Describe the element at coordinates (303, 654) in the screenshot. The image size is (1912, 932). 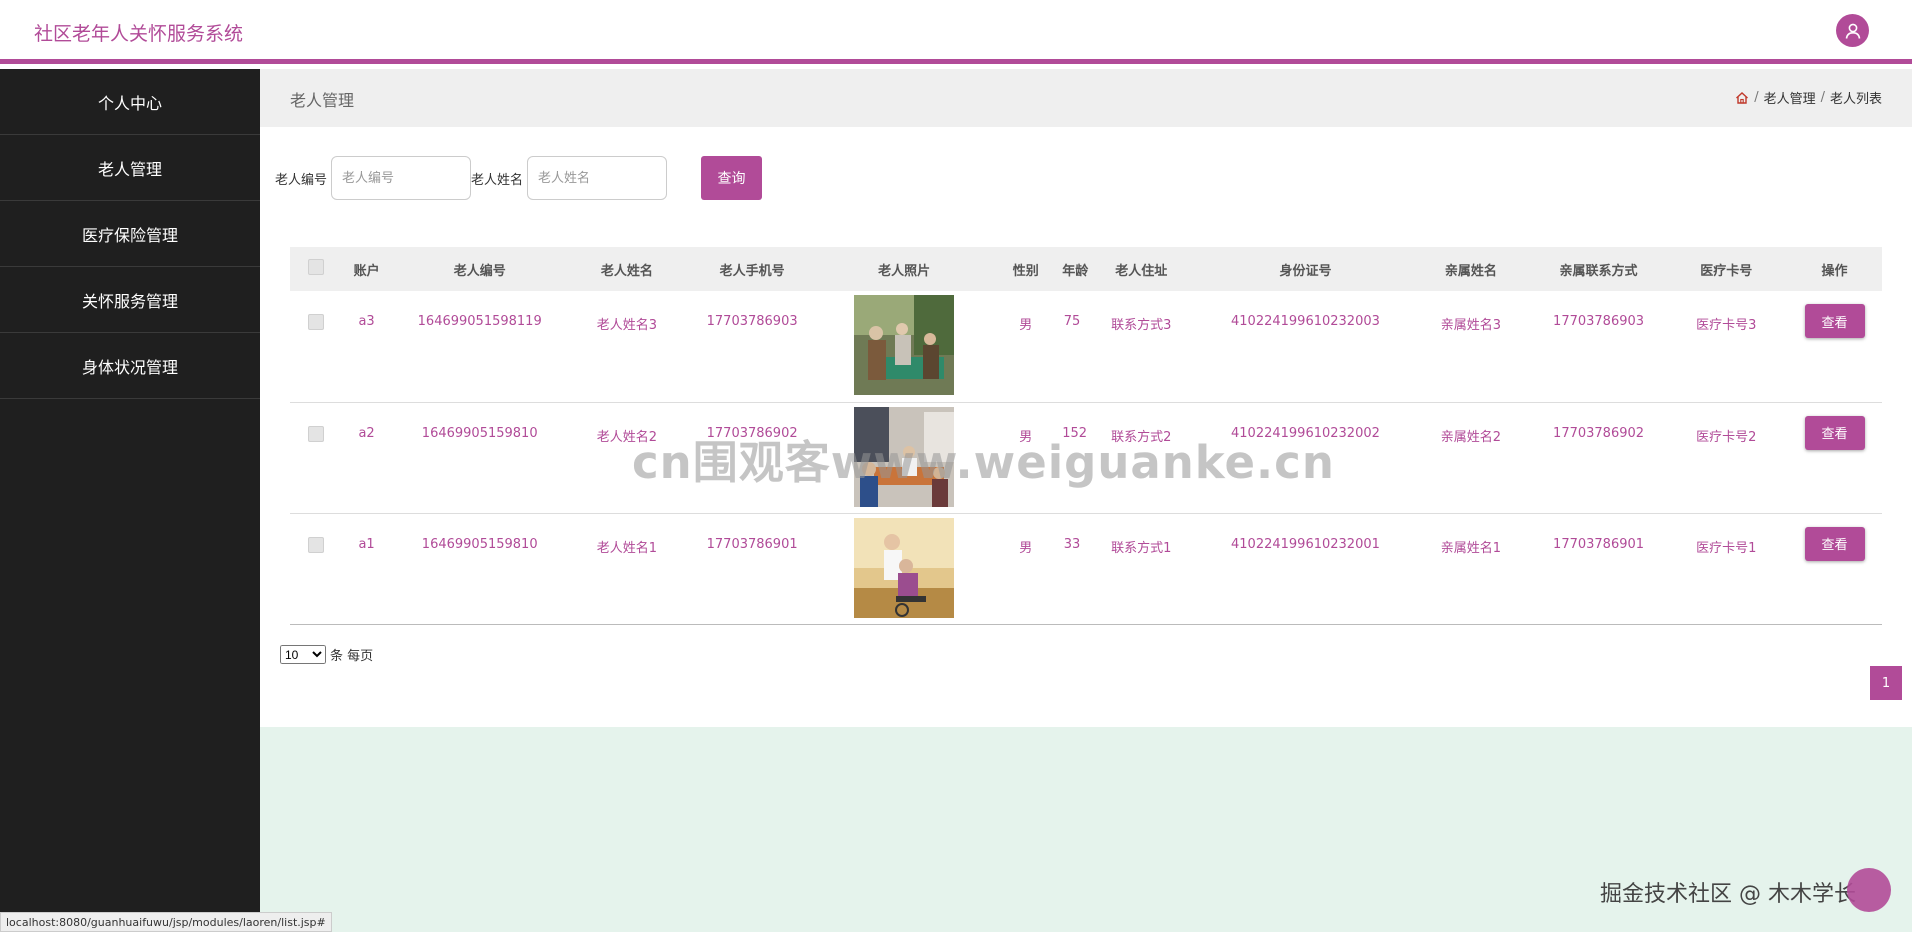
I see `page-size-select: 10` at that location.